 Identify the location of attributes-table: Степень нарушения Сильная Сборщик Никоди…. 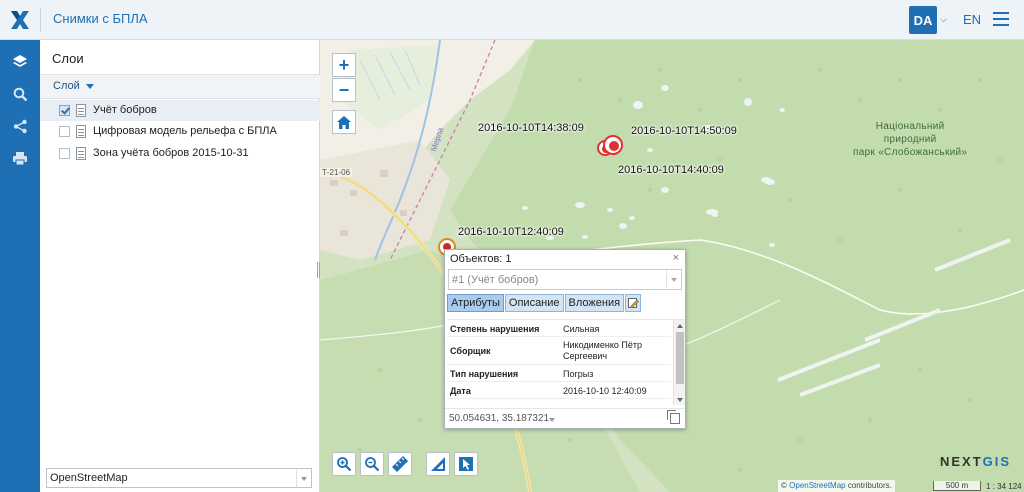
(566, 362).